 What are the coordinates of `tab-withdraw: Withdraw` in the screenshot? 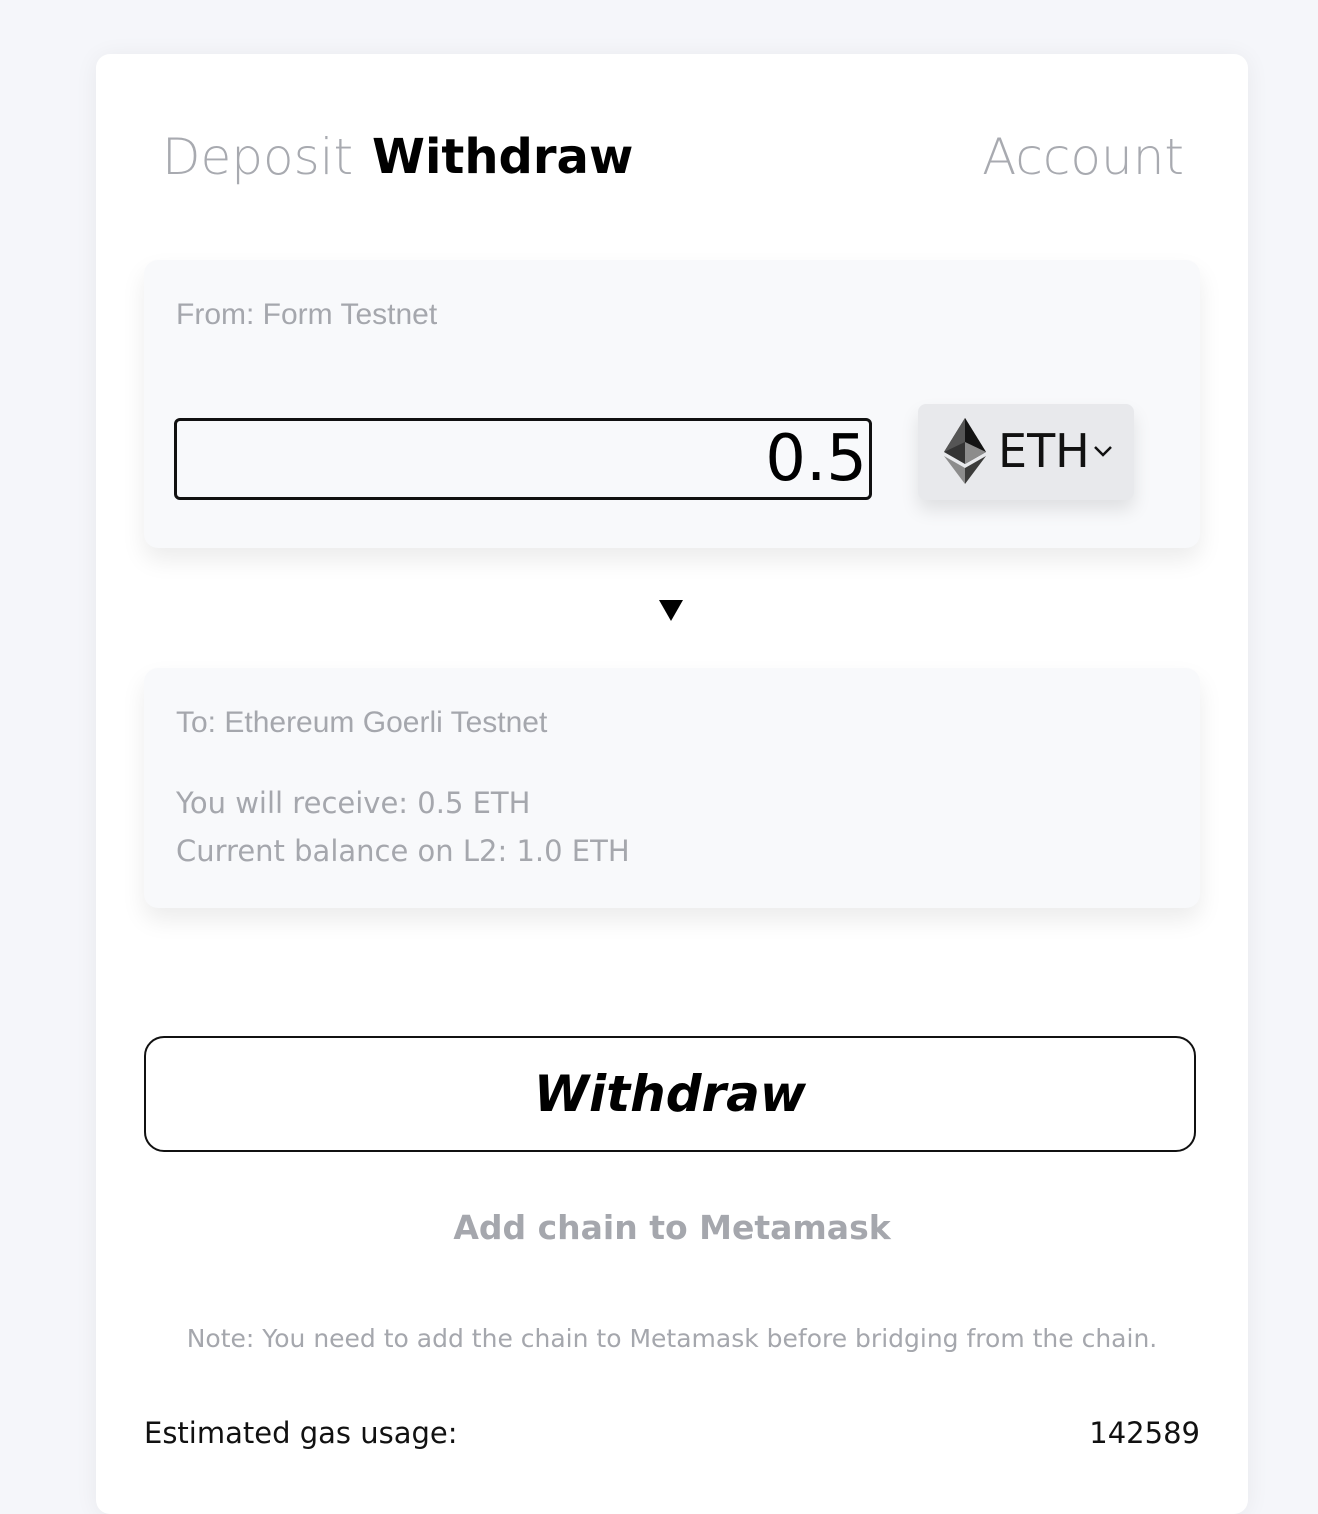 It's located at (502, 157).